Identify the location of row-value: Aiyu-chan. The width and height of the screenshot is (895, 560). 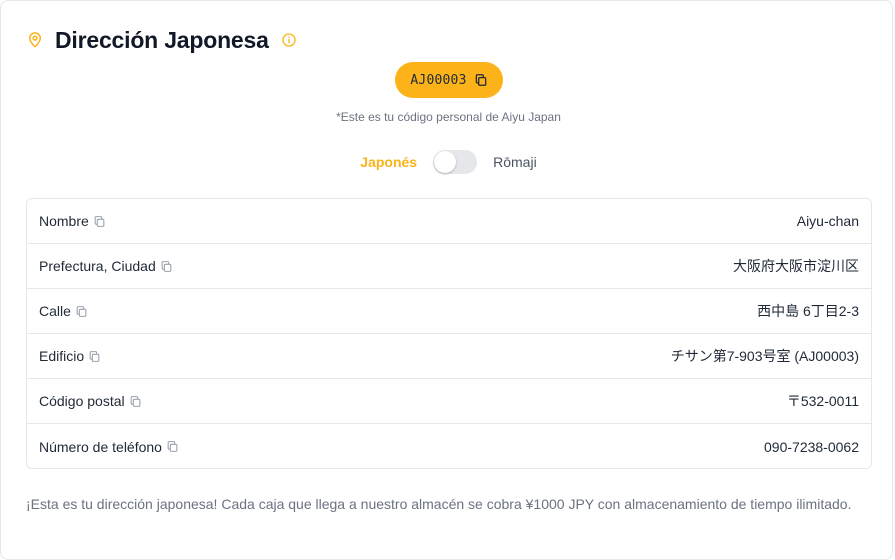
(827, 221).